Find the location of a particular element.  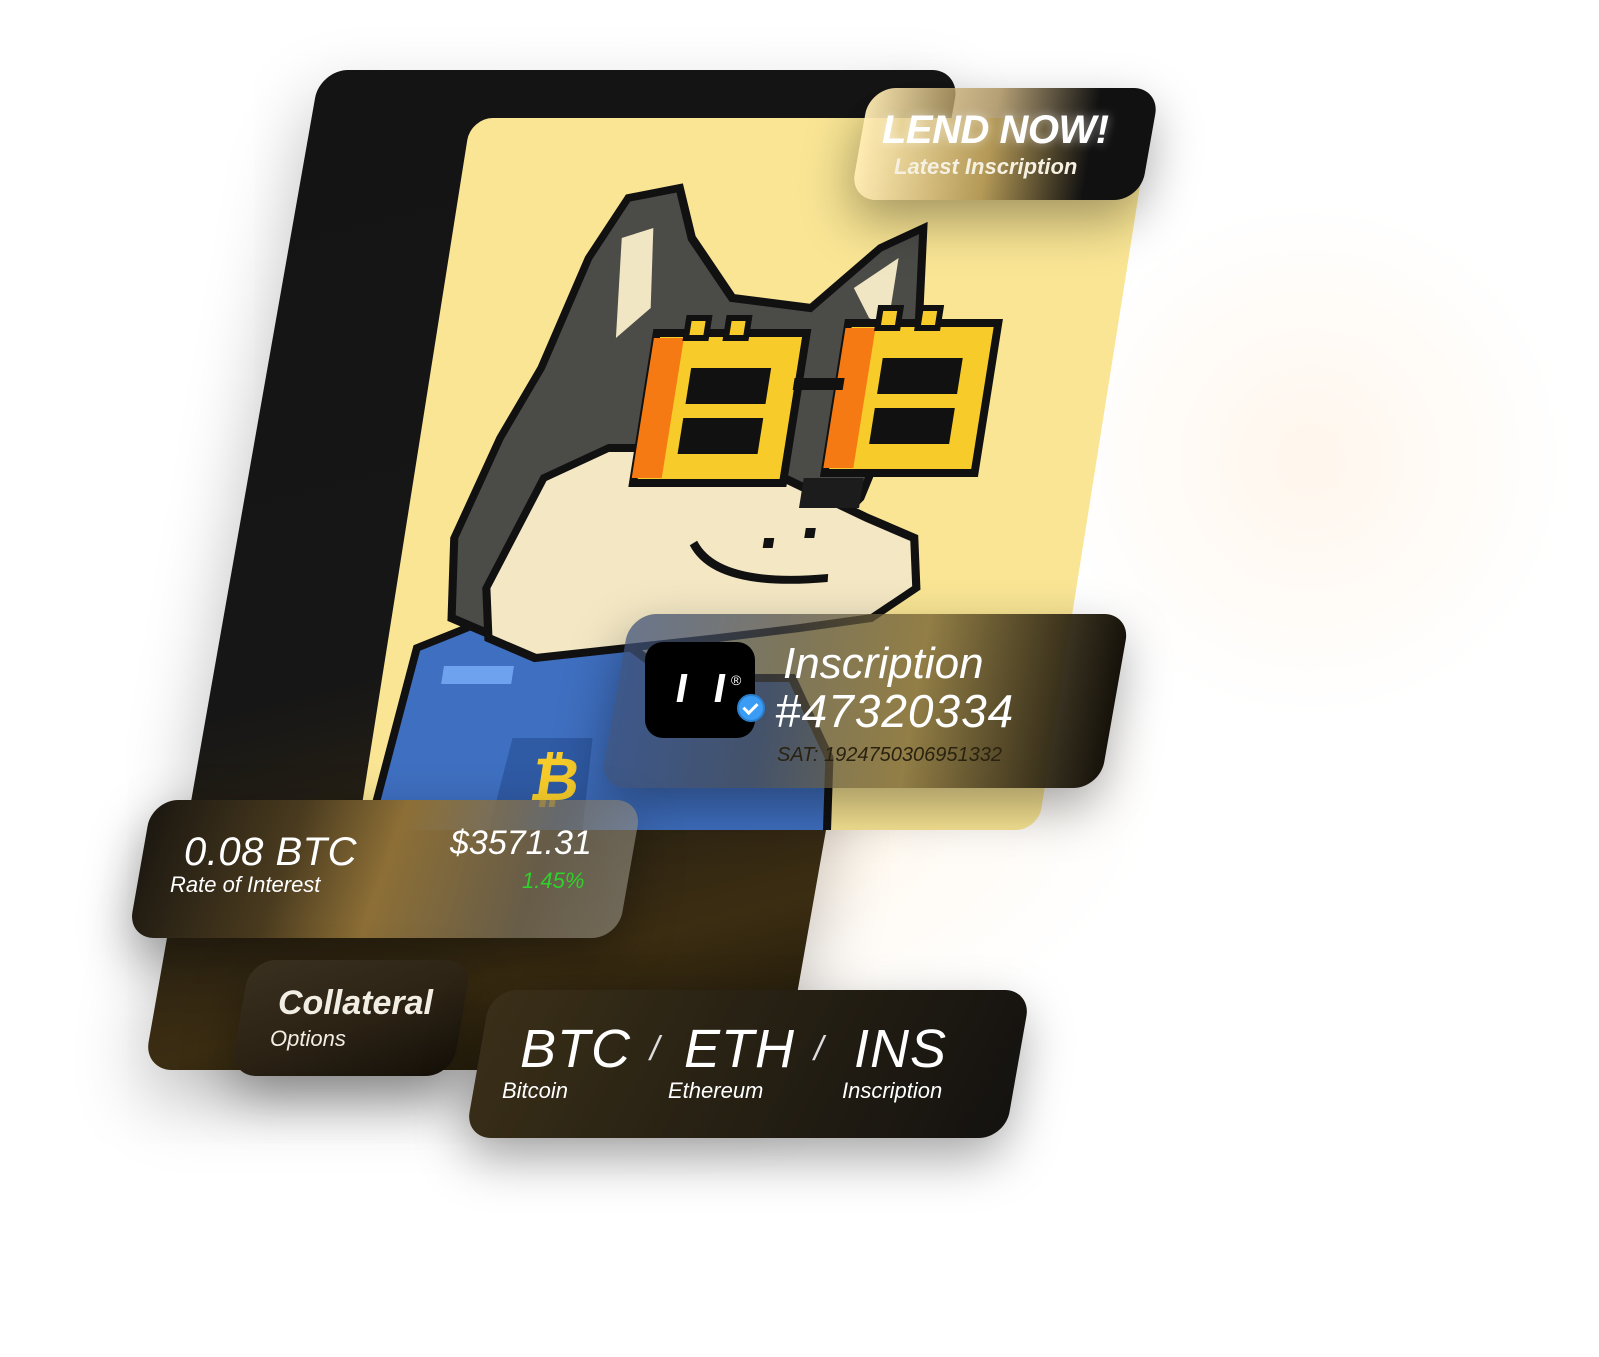

rate-percent: 1.45% is located at coordinates (553, 880).